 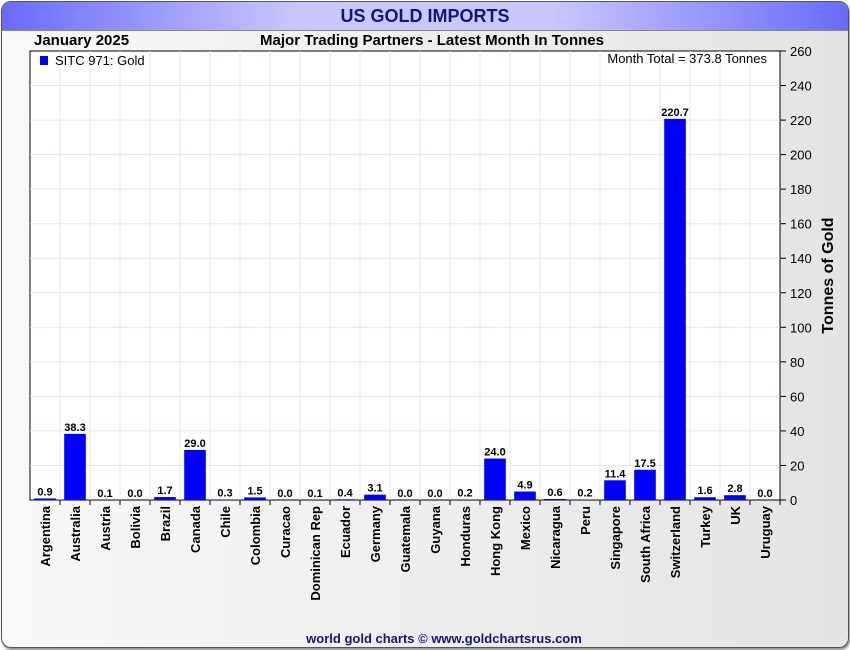 What do you see at coordinates (675, 309) in the screenshot?
I see `bar-switzerland` at bounding box center [675, 309].